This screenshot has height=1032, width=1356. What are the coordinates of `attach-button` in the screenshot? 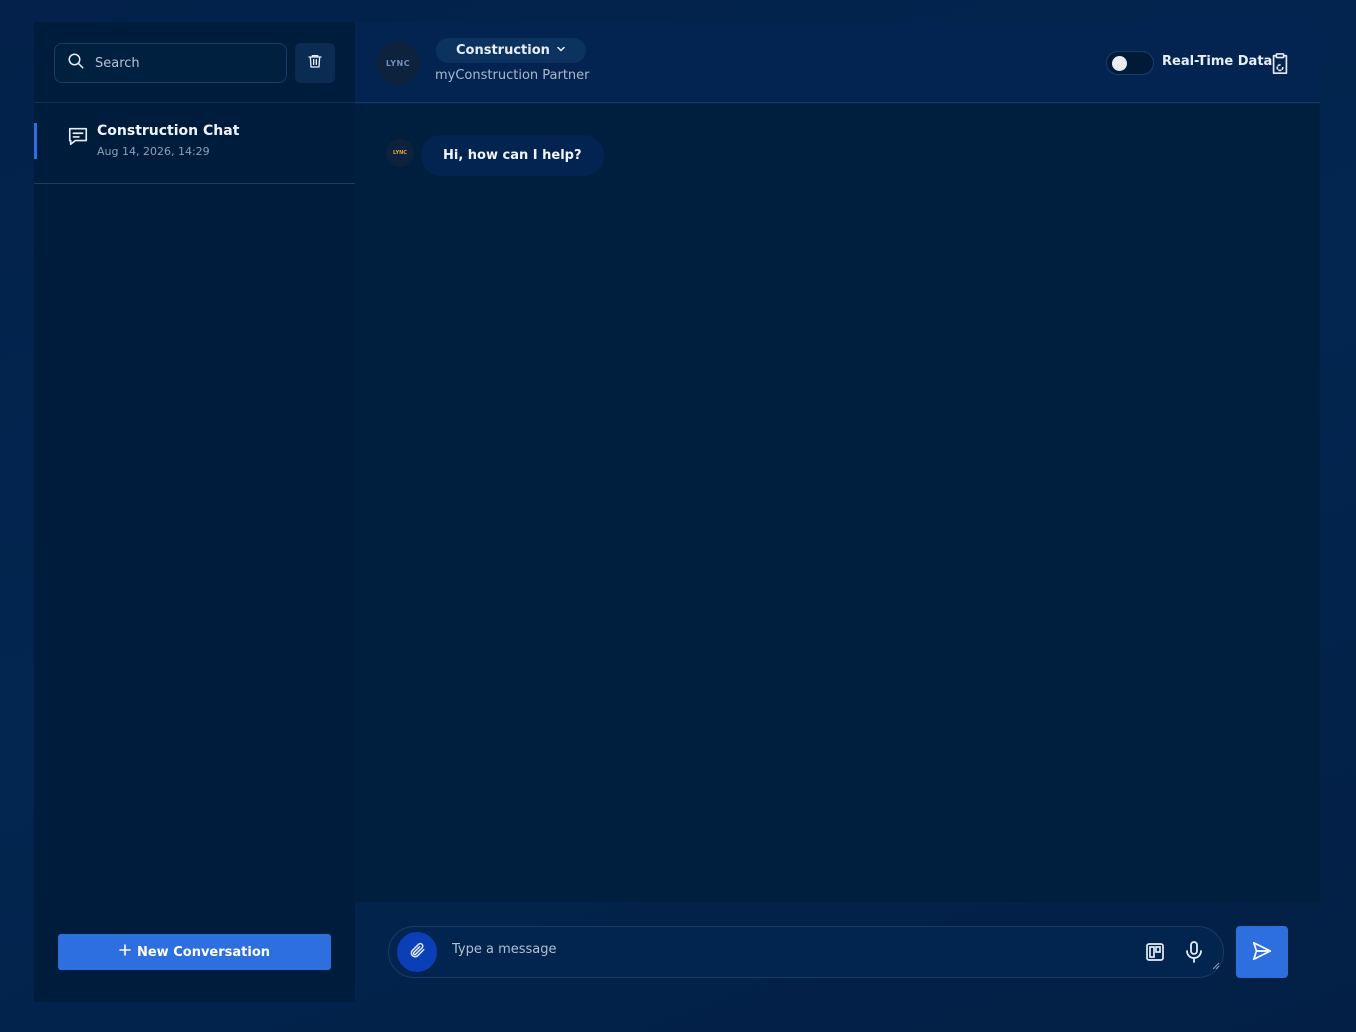 It's located at (417, 952).